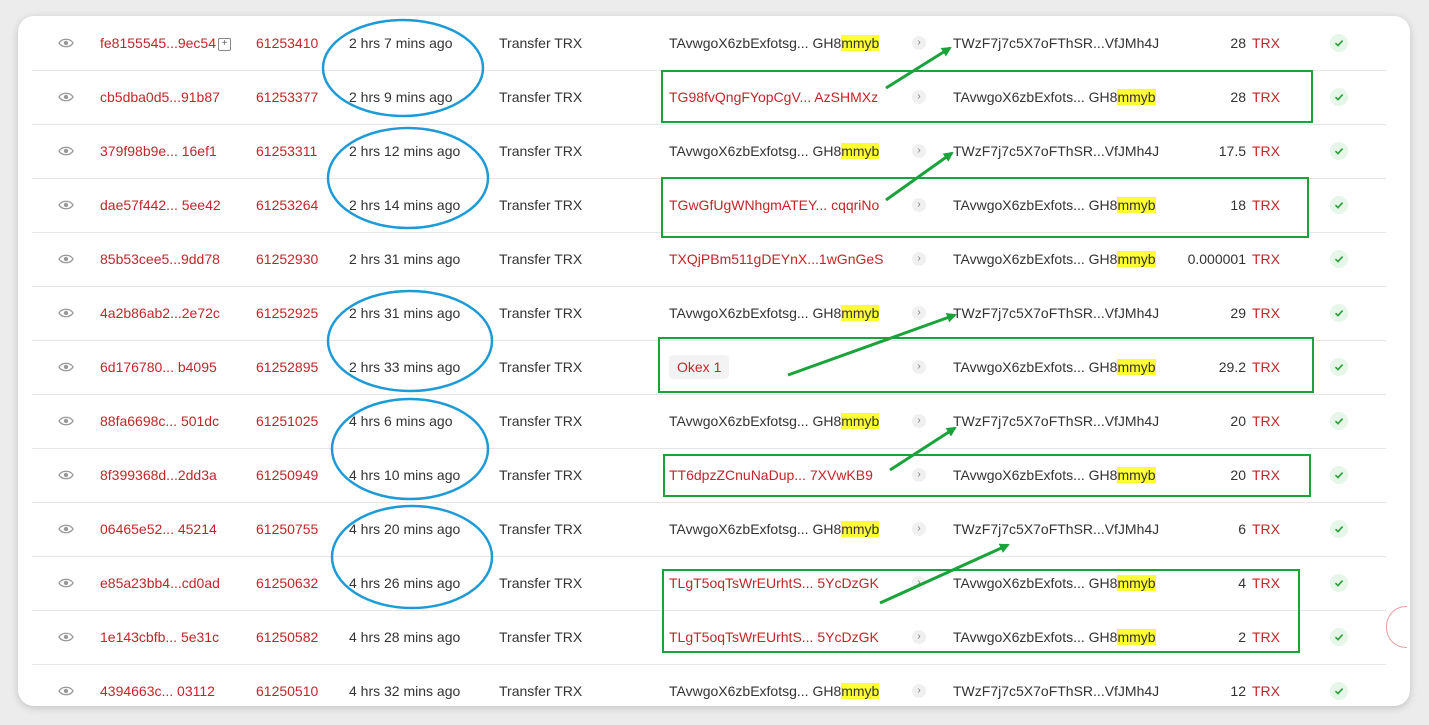 This screenshot has height=725, width=1429. What do you see at coordinates (287, 313) in the screenshot?
I see `block-link: 61252925` at bounding box center [287, 313].